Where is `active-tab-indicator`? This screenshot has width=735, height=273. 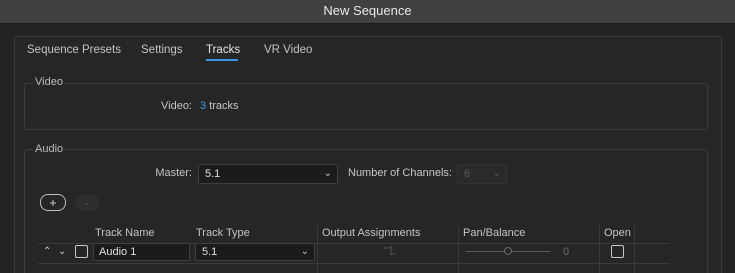
active-tab-indicator is located at coordinates (222, 60).